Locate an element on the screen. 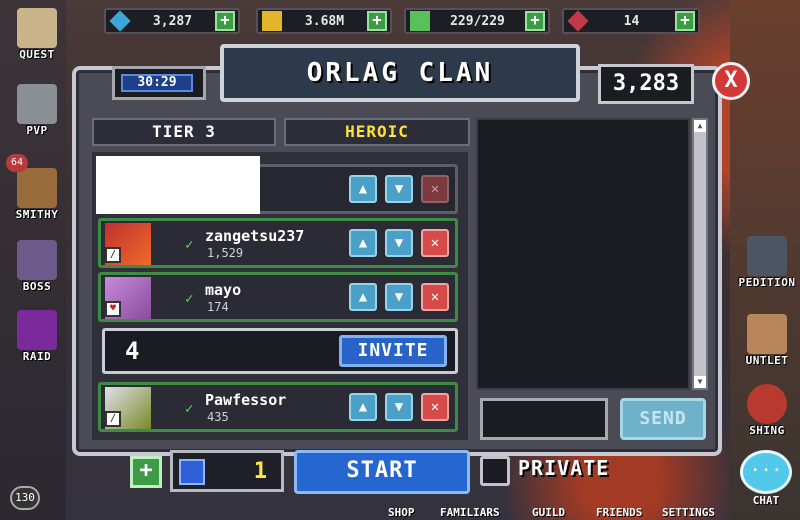 Image resolution: width=800 pixels, height=520 pixels. crossed-swords-icon is located at coordinates (37, 104).